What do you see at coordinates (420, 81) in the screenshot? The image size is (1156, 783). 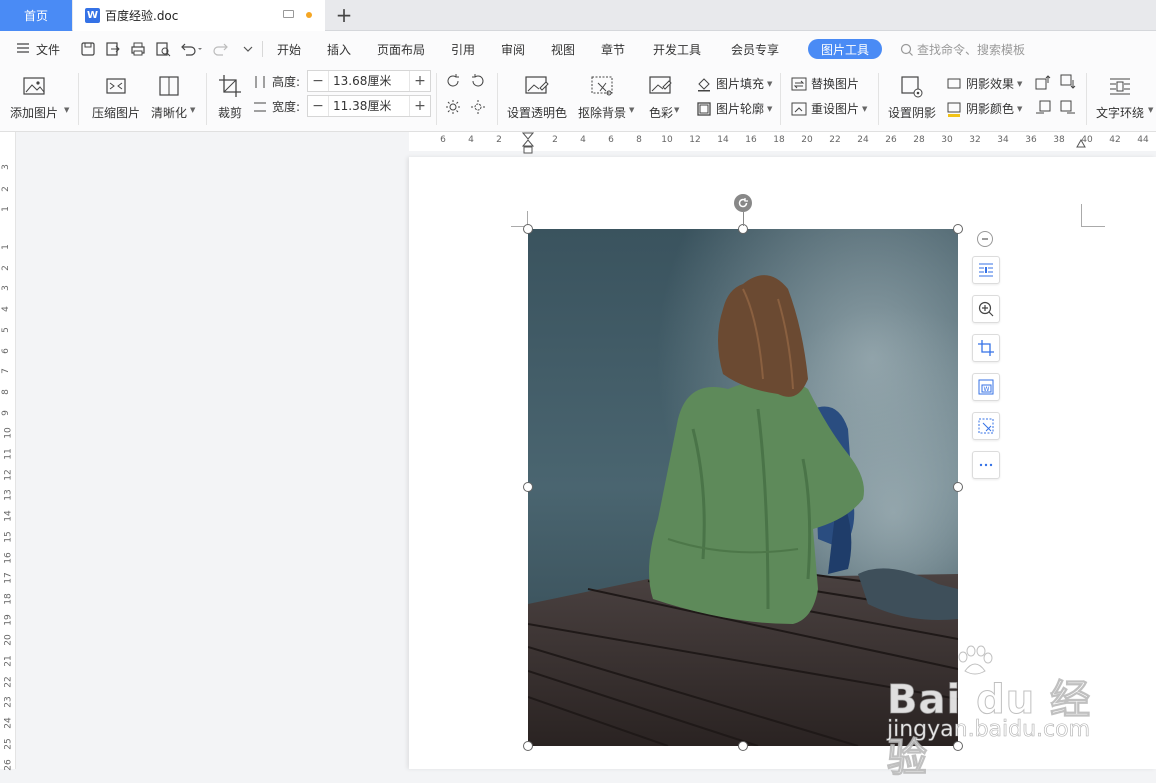 I see `height-increase-button: +` at bounding box center [420, 81].